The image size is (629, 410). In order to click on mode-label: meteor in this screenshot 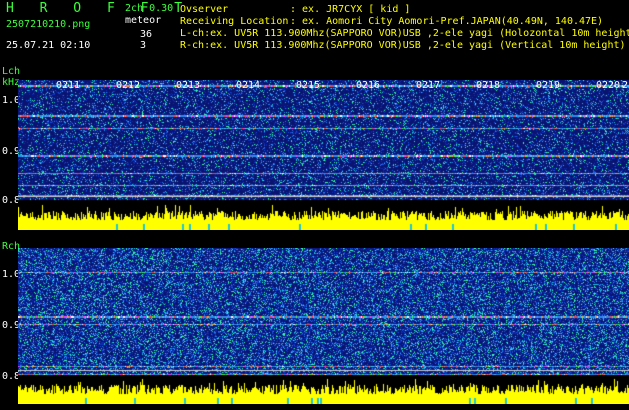, I will do `click(143, 20)`.